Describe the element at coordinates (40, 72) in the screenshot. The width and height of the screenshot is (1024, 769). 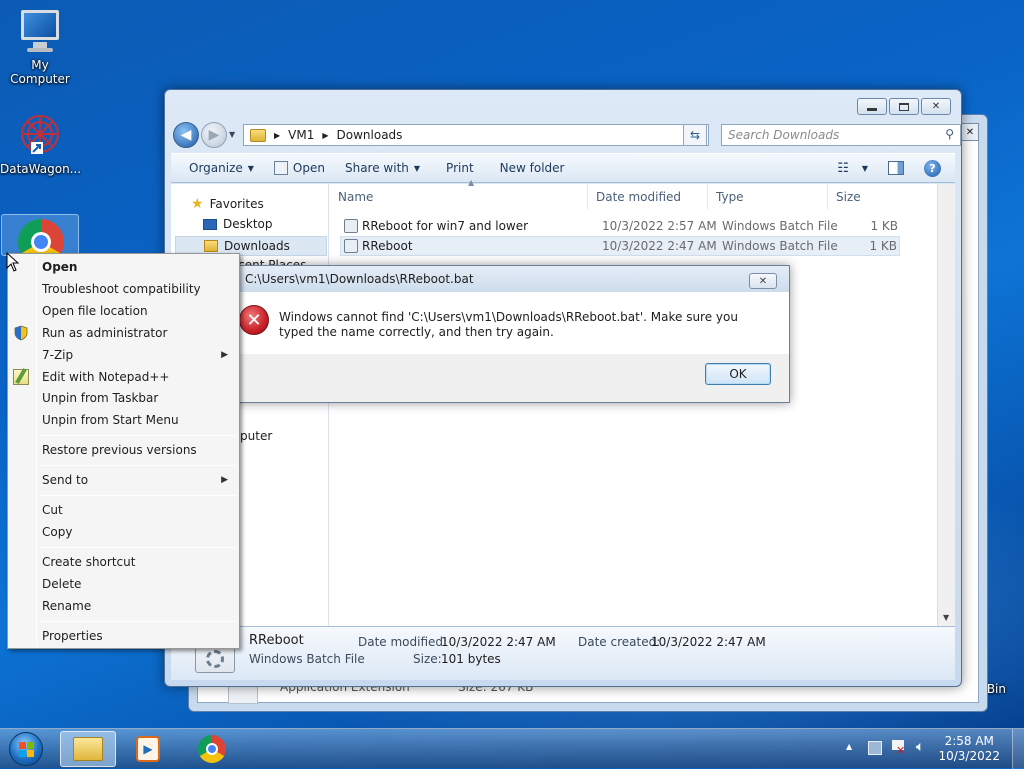
I see `desktop-icon-label: My Computer` at that location.